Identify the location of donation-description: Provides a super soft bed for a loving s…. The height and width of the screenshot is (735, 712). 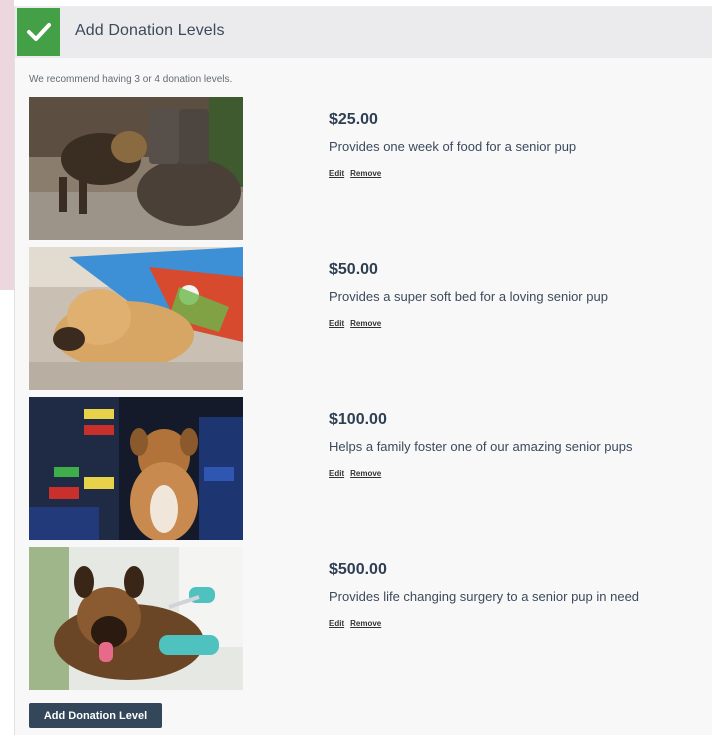
(468, 296).